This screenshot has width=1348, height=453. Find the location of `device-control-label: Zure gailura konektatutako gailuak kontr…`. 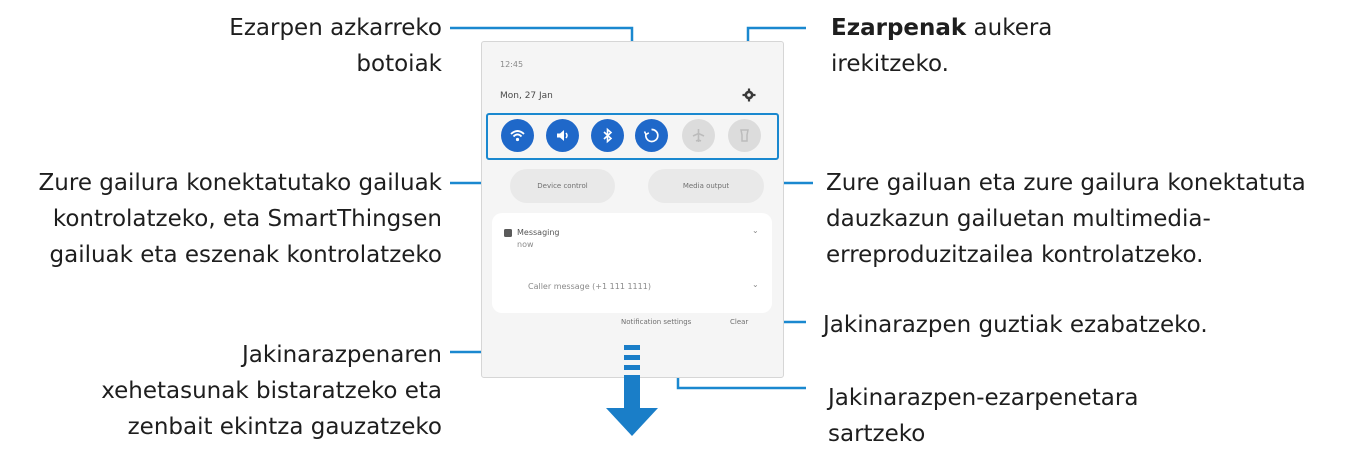

device-control-label: Zure gailura konektatutako gailuak kontr… is located at coordinates (240, 219).